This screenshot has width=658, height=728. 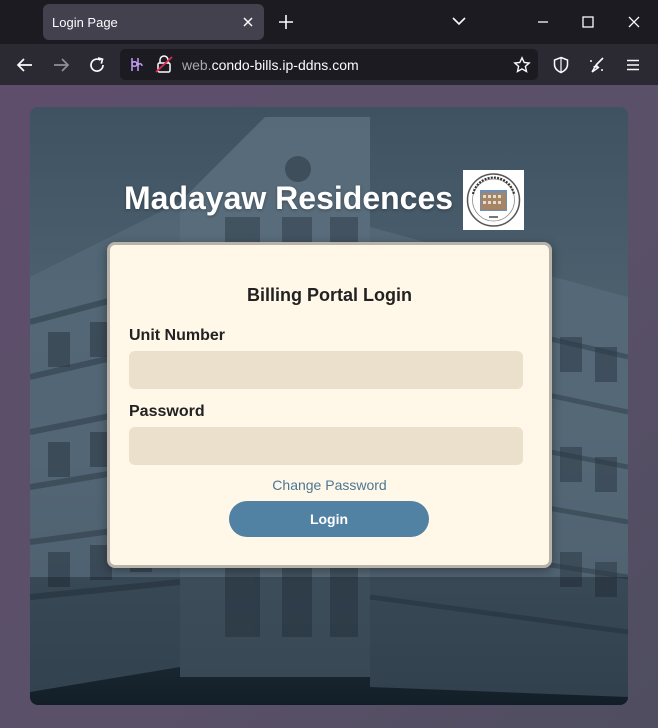 I want to click on close-icon, so click(x=248, y=22).